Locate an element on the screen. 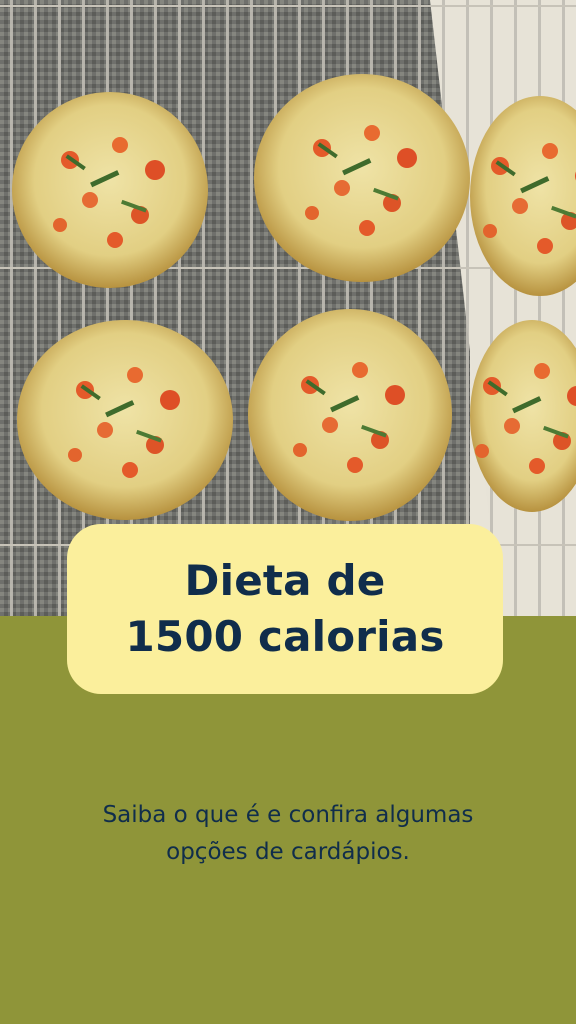  title-line-2: 1500 calorias is located at coordinates (285, 636).